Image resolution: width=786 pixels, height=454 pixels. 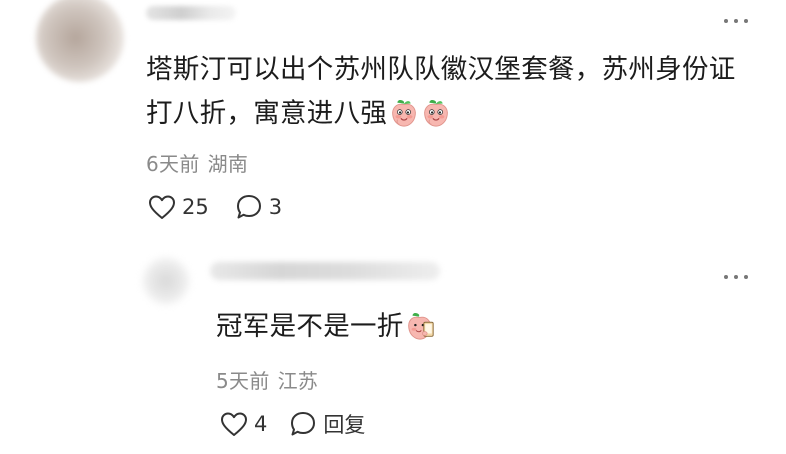 I want to click on reply-count: 3, so click(x=275, y=207).